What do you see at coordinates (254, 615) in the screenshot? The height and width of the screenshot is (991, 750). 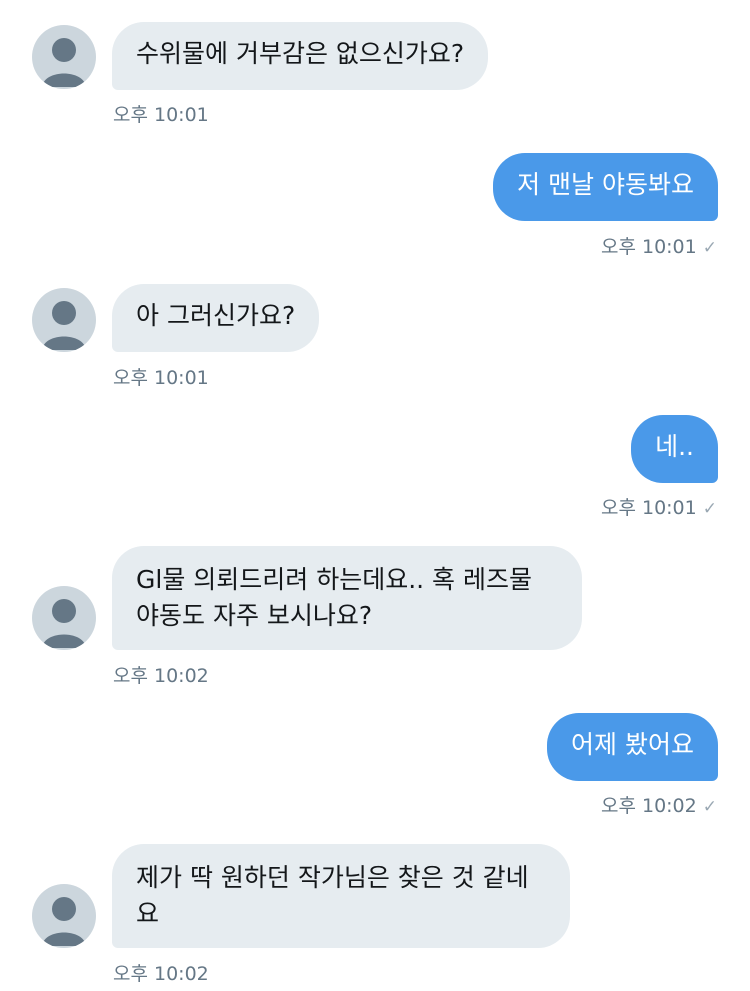 I see `message-text-line: 야동도 자주 보시나요?` at bounding box center [254, 615].